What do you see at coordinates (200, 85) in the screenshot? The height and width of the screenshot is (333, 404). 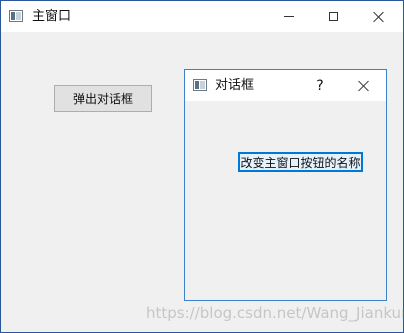 I see `dialog-window-icon` at bounding box center [200, 85].